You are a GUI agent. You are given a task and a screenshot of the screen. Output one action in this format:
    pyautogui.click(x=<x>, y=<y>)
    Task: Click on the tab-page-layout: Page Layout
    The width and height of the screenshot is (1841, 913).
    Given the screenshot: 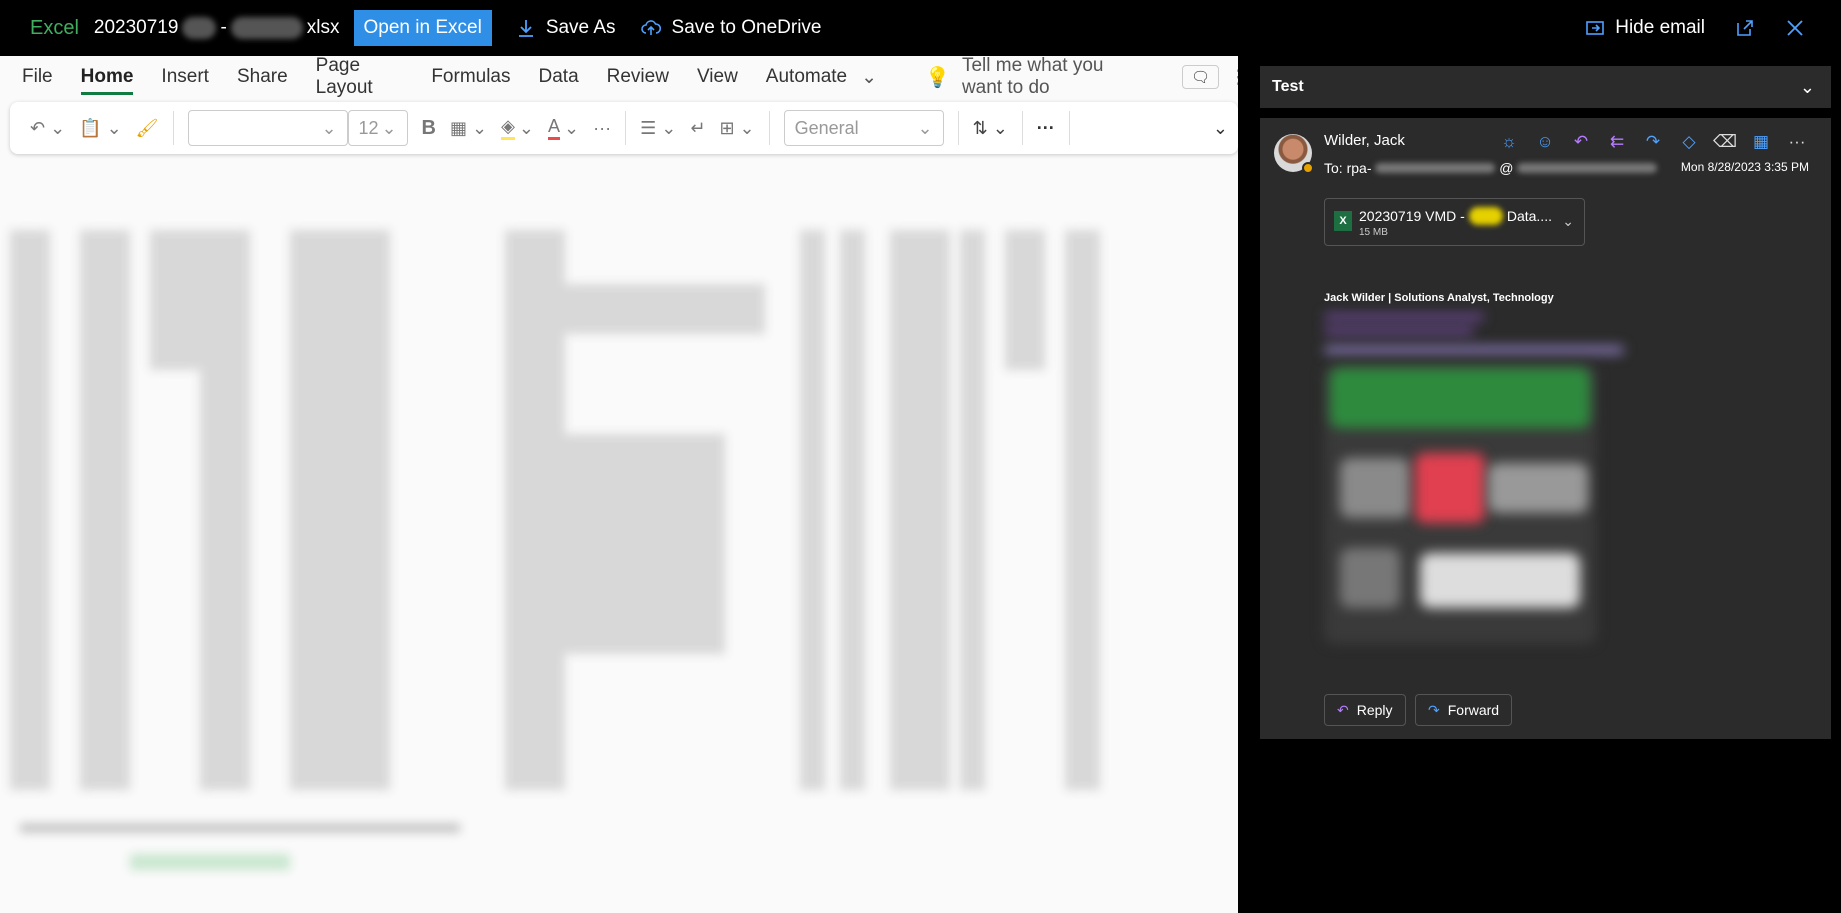 What is the action you would take?
    pyautogui.click(x=360, y=77)
    